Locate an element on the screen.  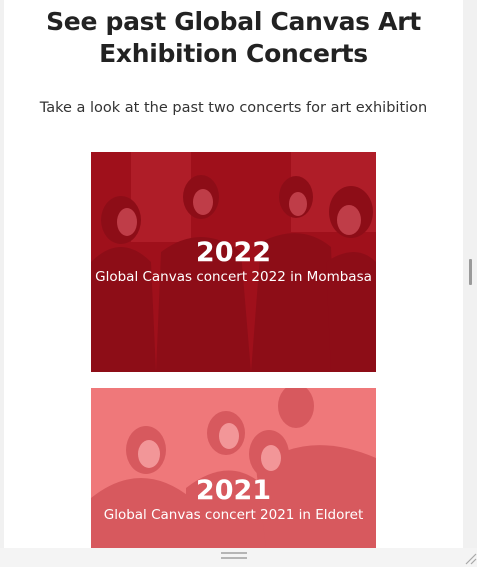
scrollbar-thumb is located at coordinates (470, 272).